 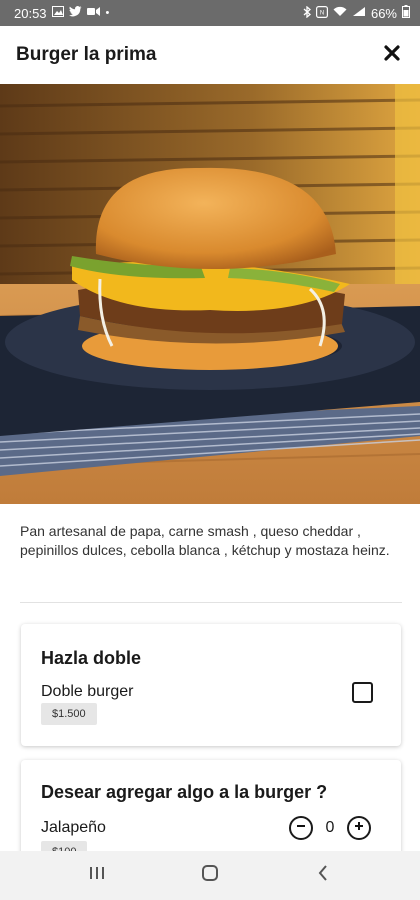 What do you see at coordinates (359, 13) in the screenshot?
I see `signal-icon` at bounding box center [359, 13].